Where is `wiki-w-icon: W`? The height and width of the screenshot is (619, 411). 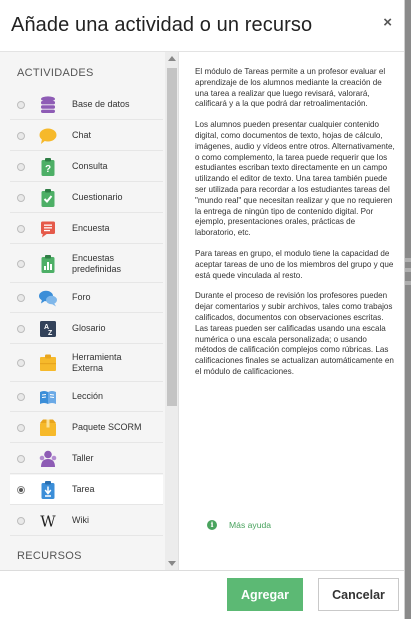
wiki-w-icon: W is located at coordinates (48, 521).